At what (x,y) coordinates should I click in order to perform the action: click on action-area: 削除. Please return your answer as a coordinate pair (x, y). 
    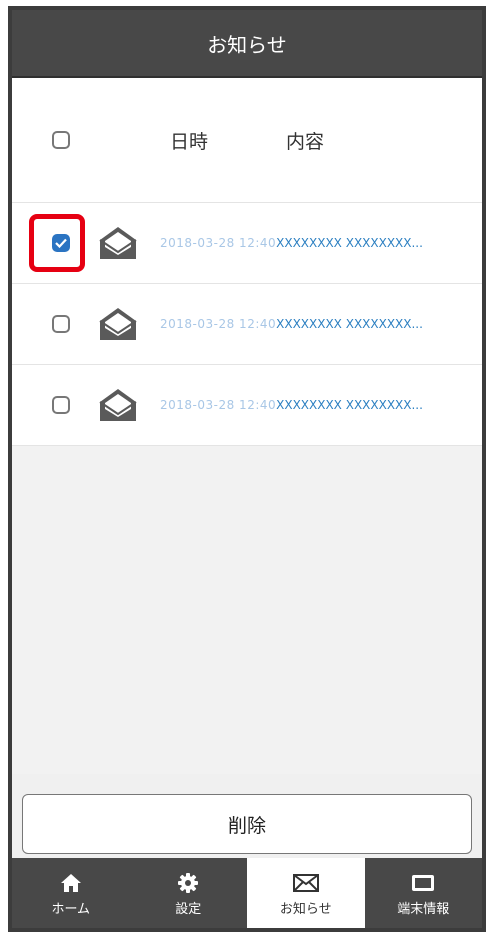
    Looking at the image, I should click on (247, 819).